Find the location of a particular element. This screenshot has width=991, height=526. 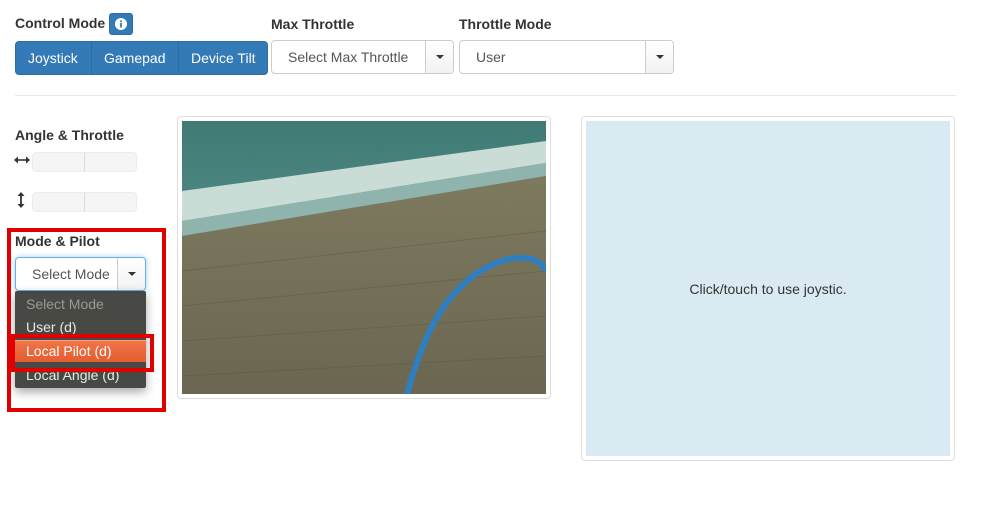

control-mode-button-group: Joystick Gamepad Device Tilt is located at coordinates (141, 58).